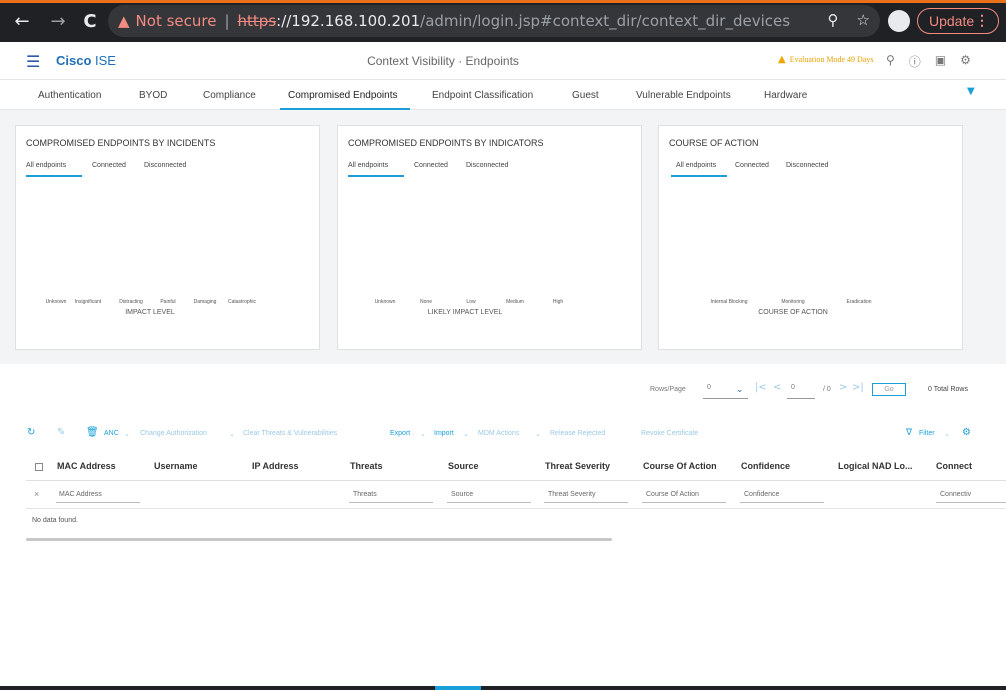  What do you see at coordinates (463, 466) in the screenshot?
I see `column-source: Source` at bounding box center [463, 466].